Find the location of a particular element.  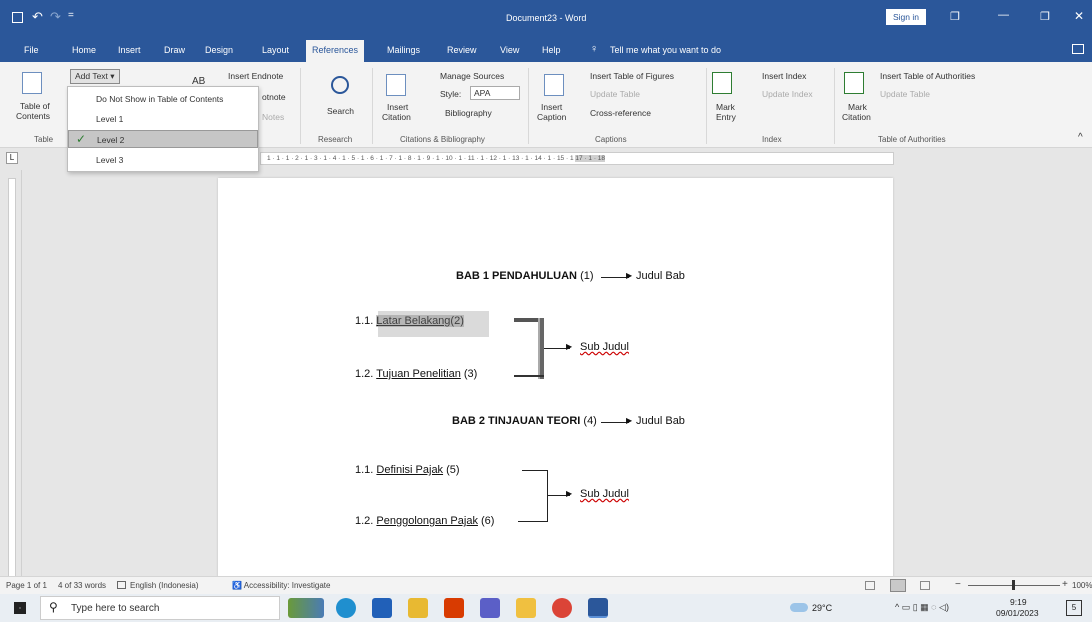

insert-caption-label: Insert is located at coordinates (551, 107).